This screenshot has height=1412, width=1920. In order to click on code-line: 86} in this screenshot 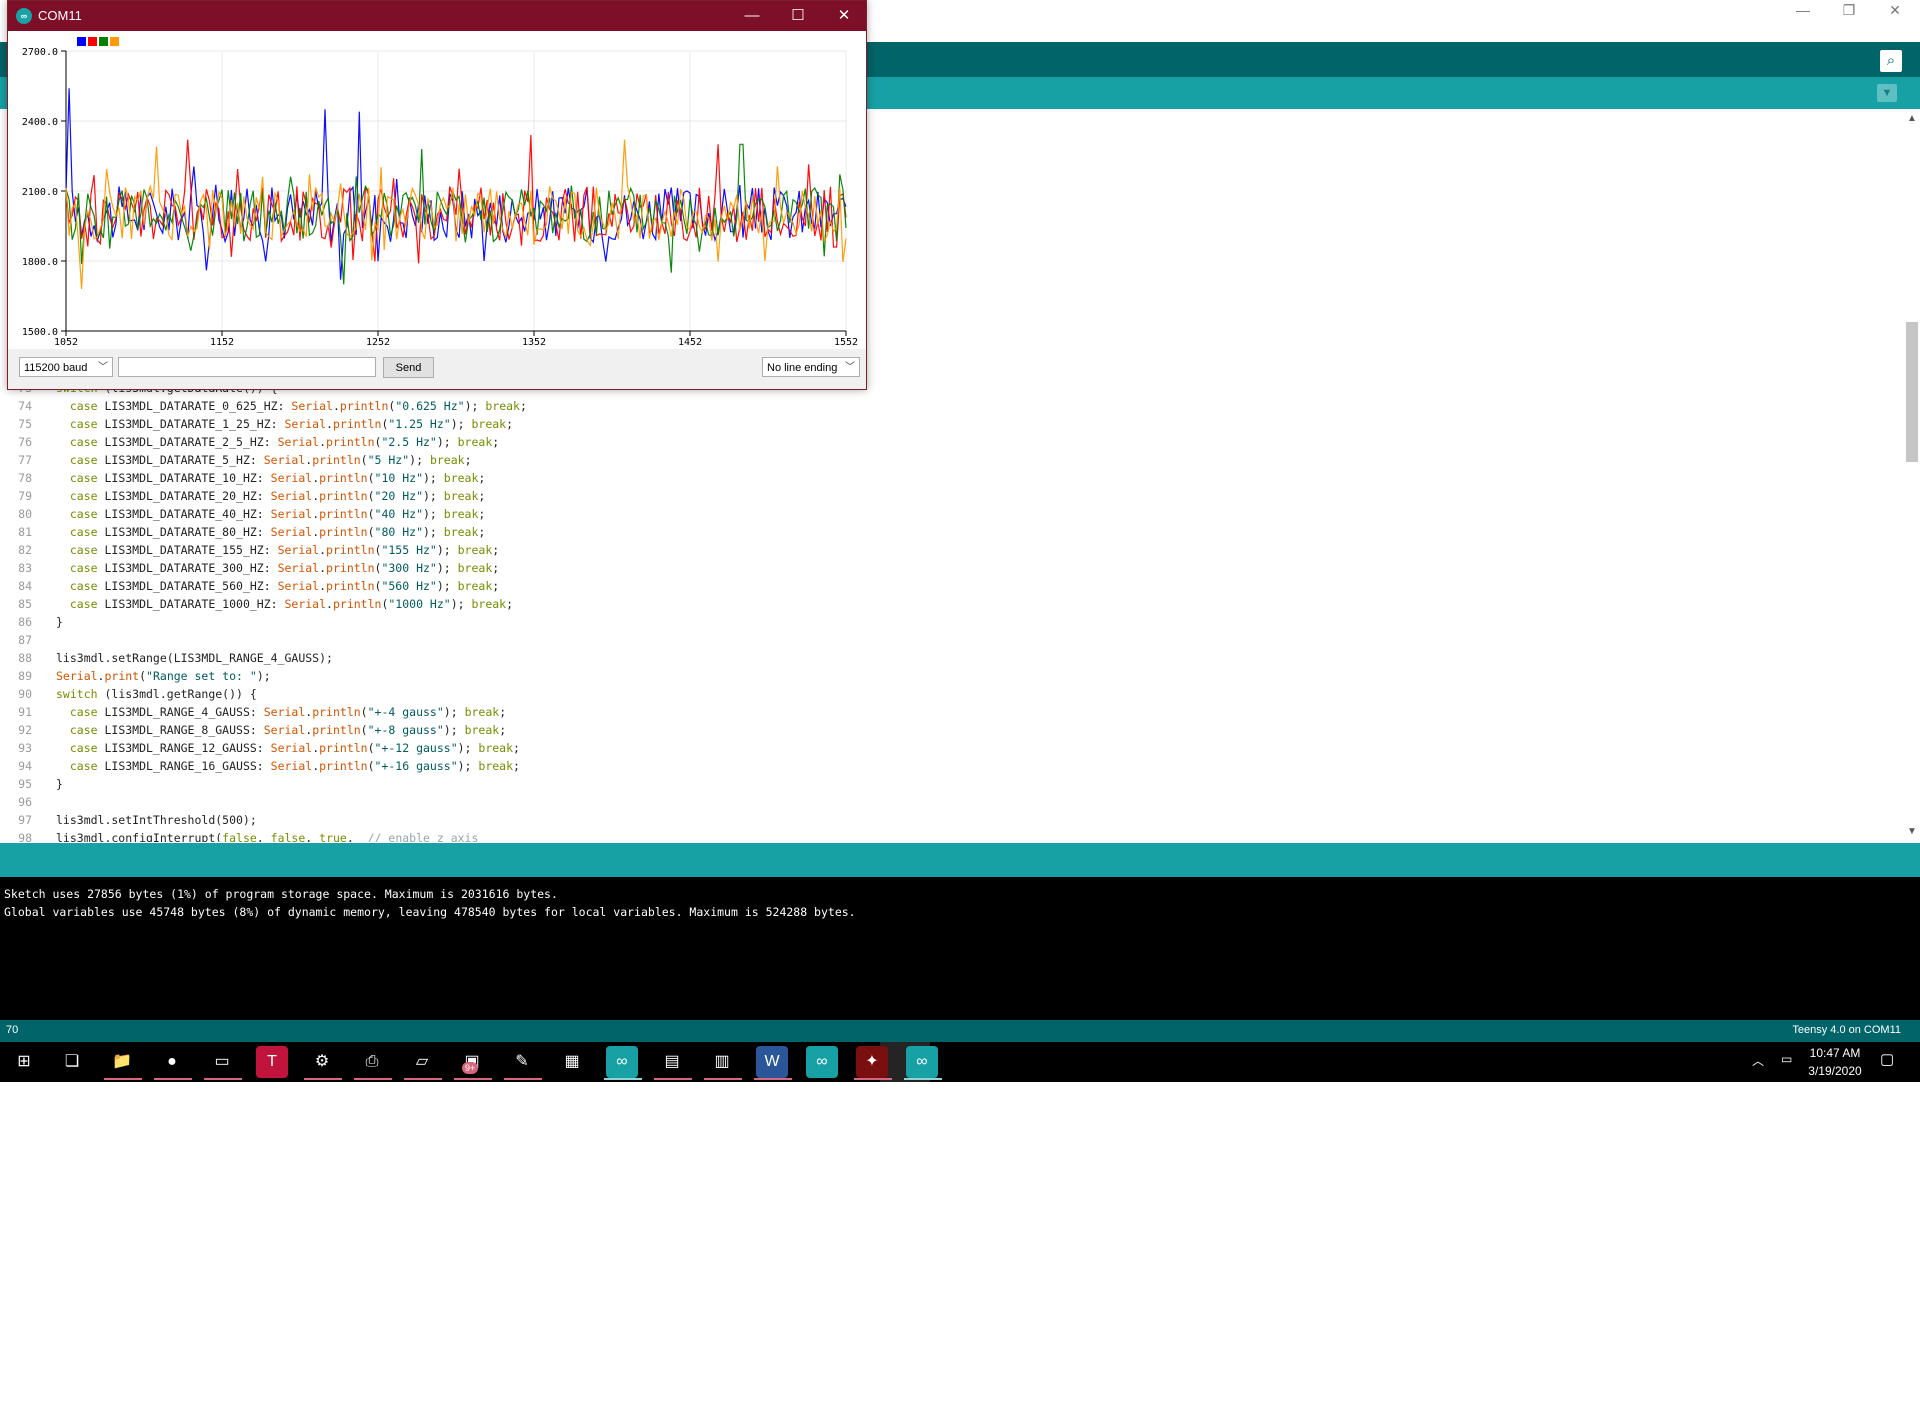, I will do `click(952, 622)`.